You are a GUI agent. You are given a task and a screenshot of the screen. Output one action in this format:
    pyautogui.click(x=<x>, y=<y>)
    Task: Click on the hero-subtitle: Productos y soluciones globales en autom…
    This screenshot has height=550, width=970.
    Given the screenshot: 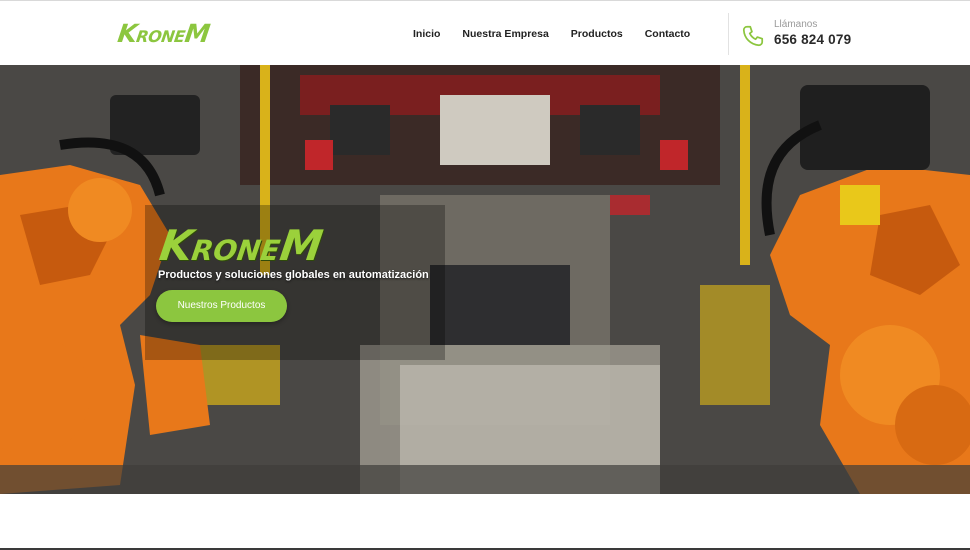 What is the action you would take?
    pyautogui.click(x=293, y=275)
    